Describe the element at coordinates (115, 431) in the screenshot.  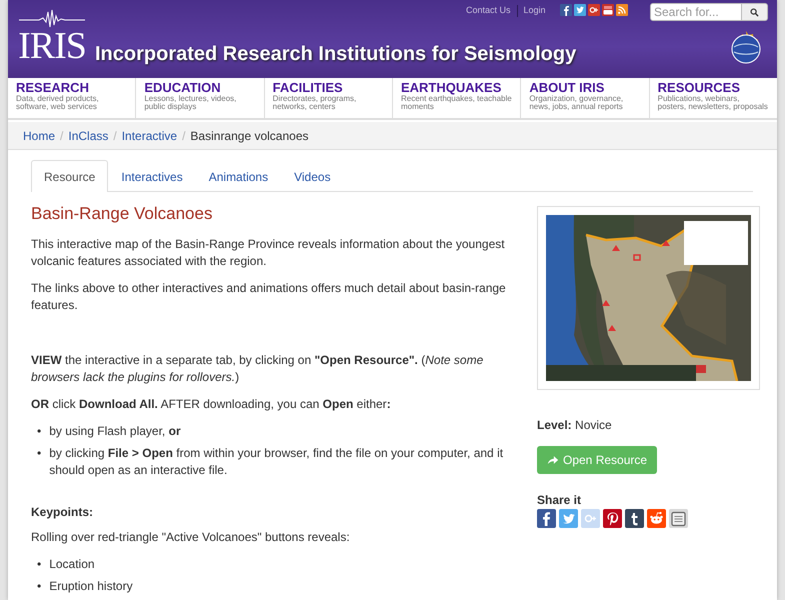
I see `list-item: by using Flash player, or` at that location.